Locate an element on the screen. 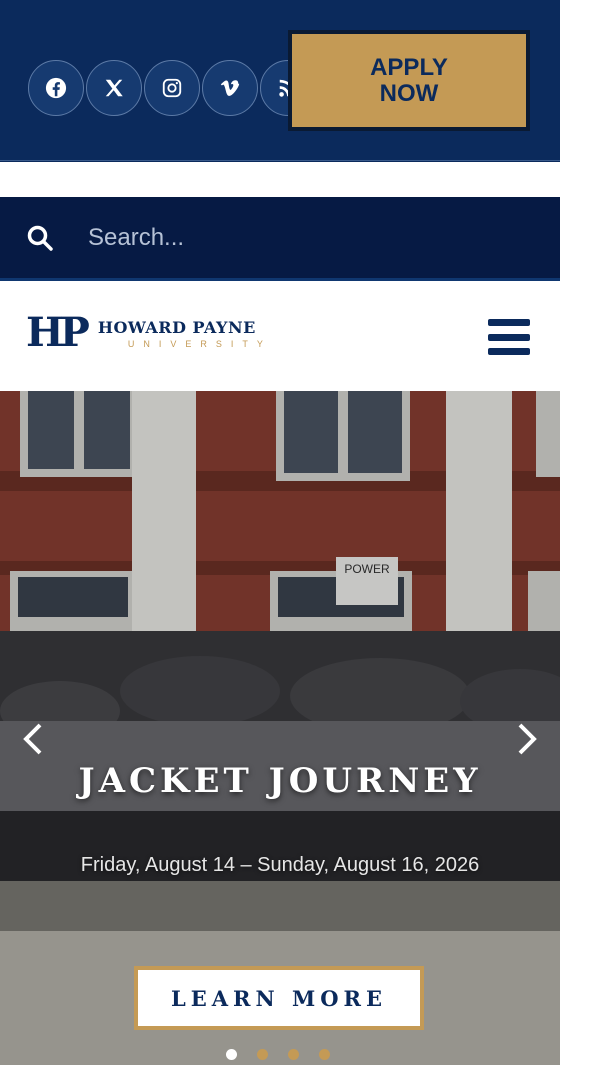 The height and width of the screenshot is (1065, 600). instagram-icon is located at coordinates (172, 88).